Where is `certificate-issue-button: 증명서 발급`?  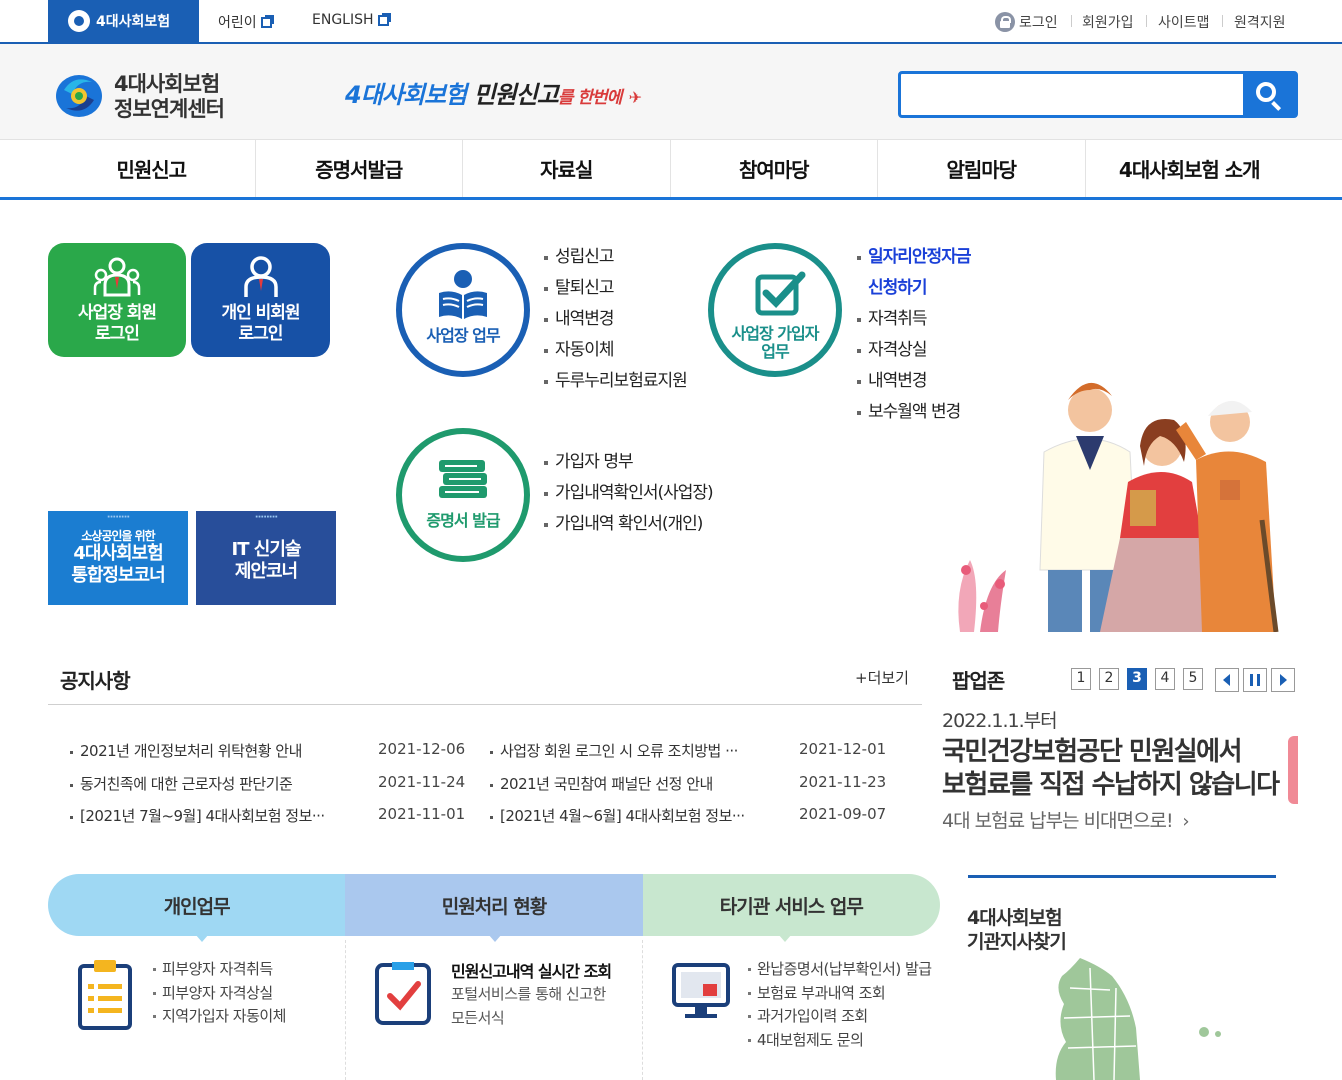 certificate-issue-button: 증명서 발급 is located at coordinates (463, 495).